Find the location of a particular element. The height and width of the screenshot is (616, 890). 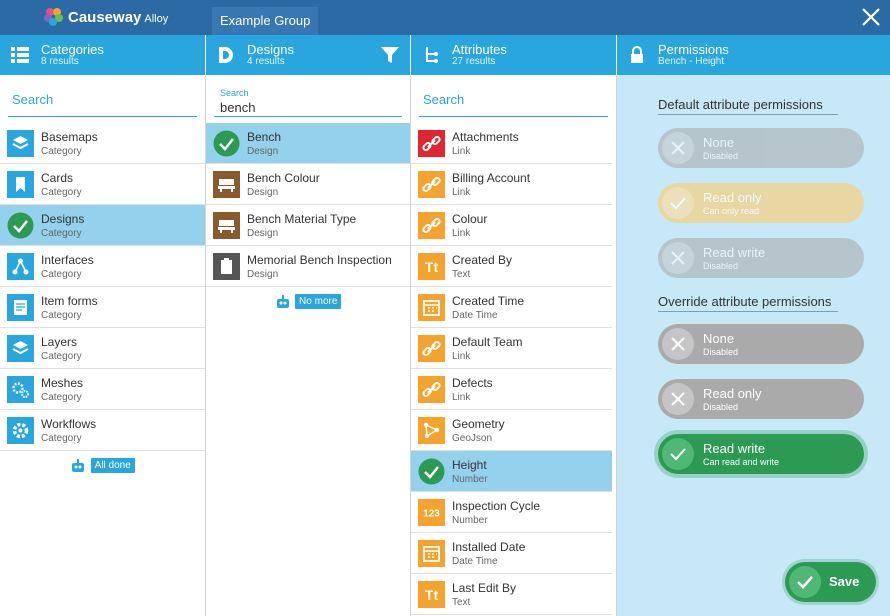

item-name: Height is located at coordinates (469, 465).